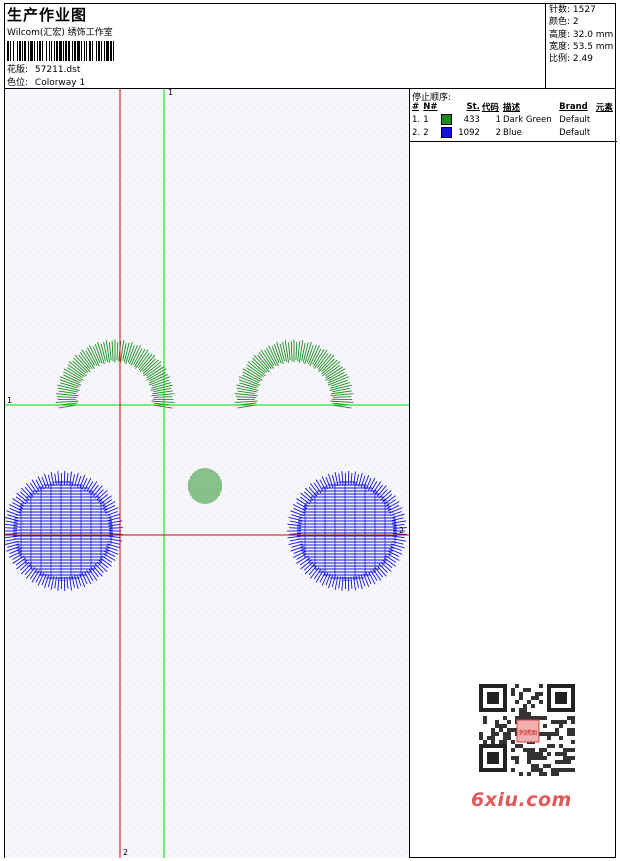 The width and height of the screenshot is (620, 861). Describe the element at coordinates (426, 132) in the screenshot. I see `row-n: 2` at that location.